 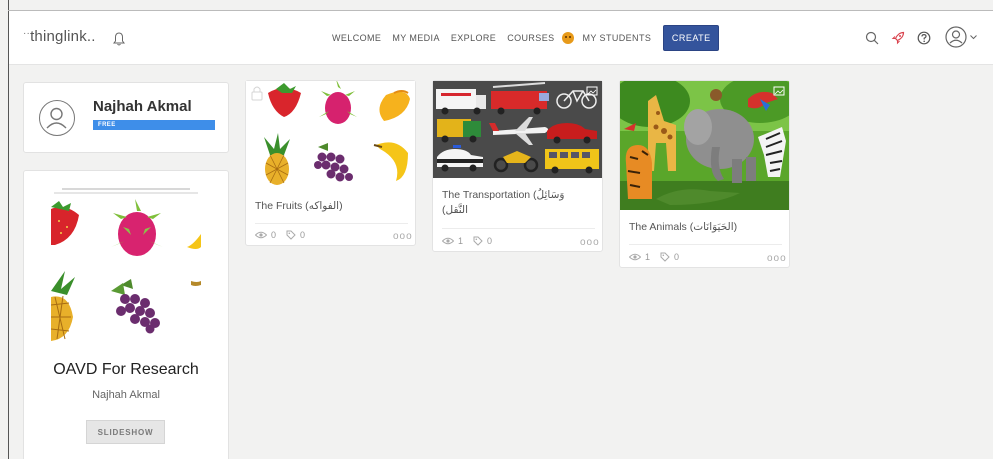 I want to click on media-card-fruits: The Fruits (الفواكه) 0 0 ooo, so click(x=330, y=163).